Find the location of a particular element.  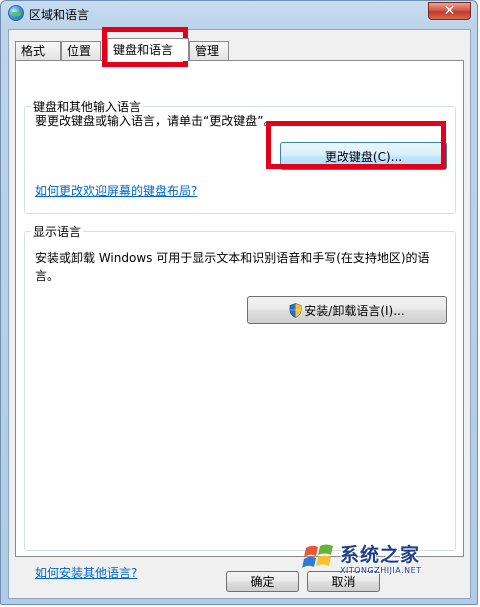

display-language-description-1: 安装或卸载 Windows 可用于显示文本和识别语音和手写(在支持地区)的语 is located at coordinates (232, 258).